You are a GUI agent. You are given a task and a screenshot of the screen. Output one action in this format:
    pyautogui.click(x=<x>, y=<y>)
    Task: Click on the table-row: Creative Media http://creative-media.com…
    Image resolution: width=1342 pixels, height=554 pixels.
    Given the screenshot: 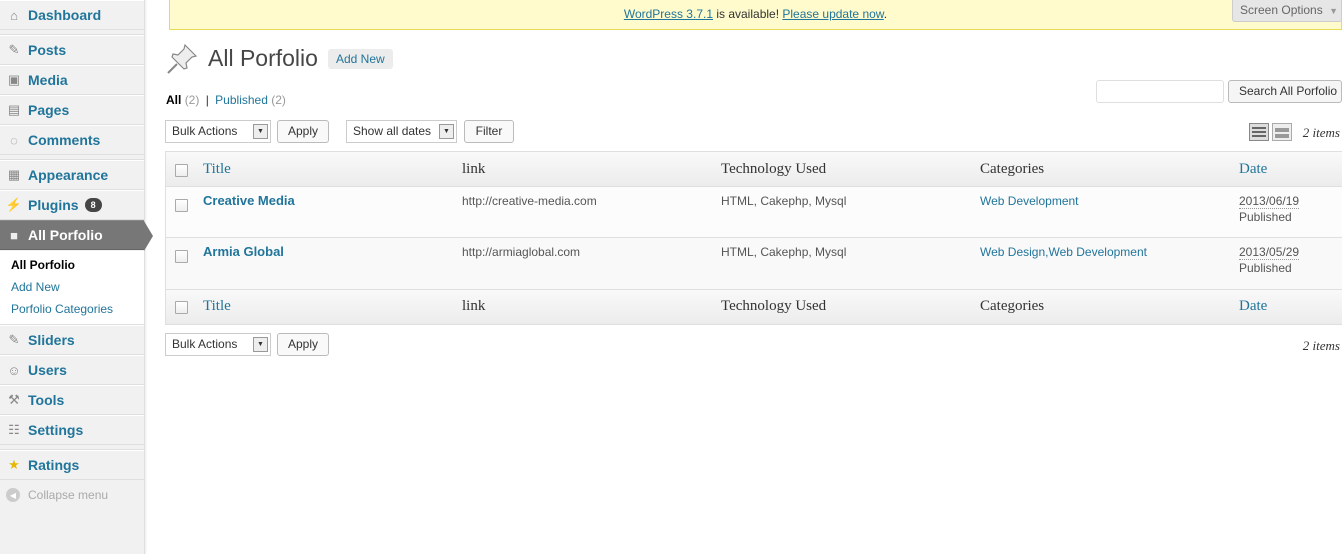 What is the action you would take?
    pyautogui.click(x=754, y=212)
    